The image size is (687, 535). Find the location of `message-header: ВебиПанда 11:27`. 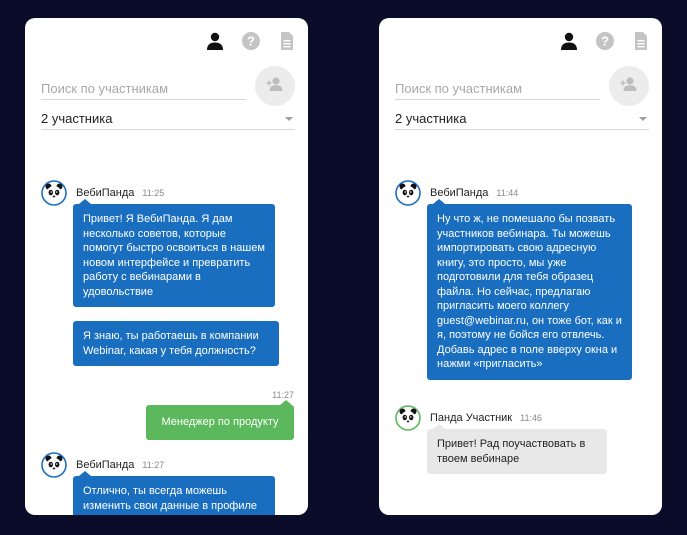

message-header: ВебиПанда 11:27 is located at coordinates (102, 465).